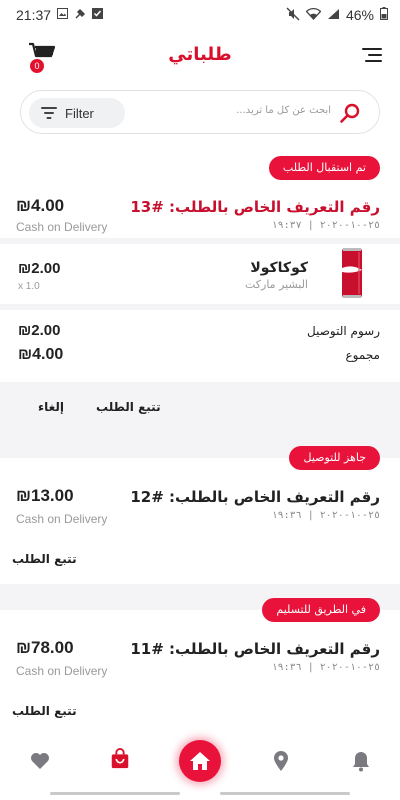 The image size is (400, 800). What do you see at coordinates (325, 225) in the screenshot?
I see `order-date: ٢٥-١٠-٢٠٢٠ | ١٩:٣٧` at bounding box center [325, 225].